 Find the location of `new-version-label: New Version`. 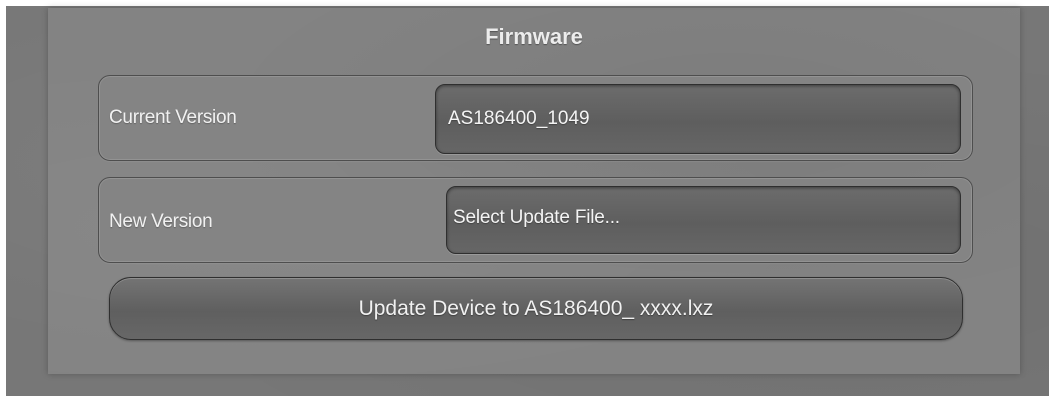

new-version-label: New Version is located at coordinates (161, 221).